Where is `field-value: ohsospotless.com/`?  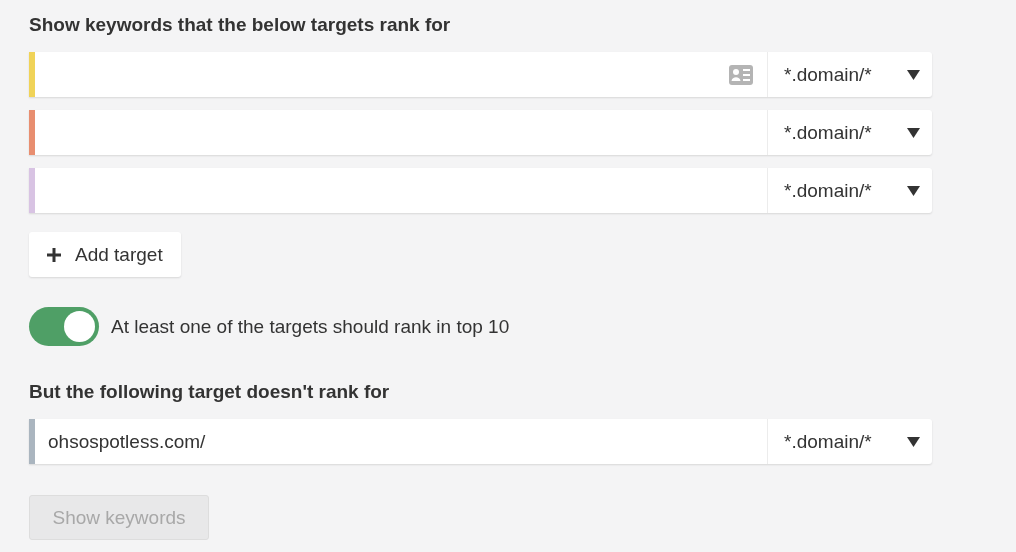
field-value: ohsospotless.com/ is located at coordinates (127, 441).